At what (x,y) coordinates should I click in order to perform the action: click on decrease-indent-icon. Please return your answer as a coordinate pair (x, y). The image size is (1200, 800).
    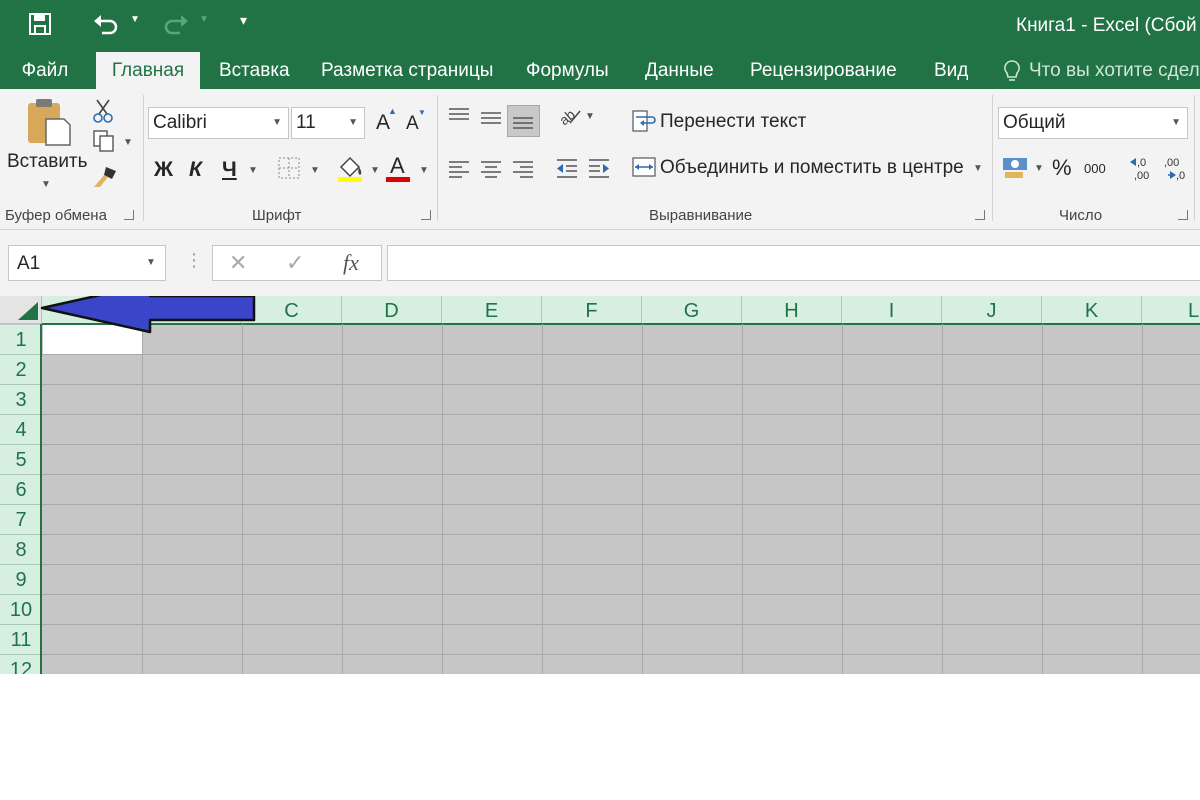
    Looking at the image, I should click on (567, 168).